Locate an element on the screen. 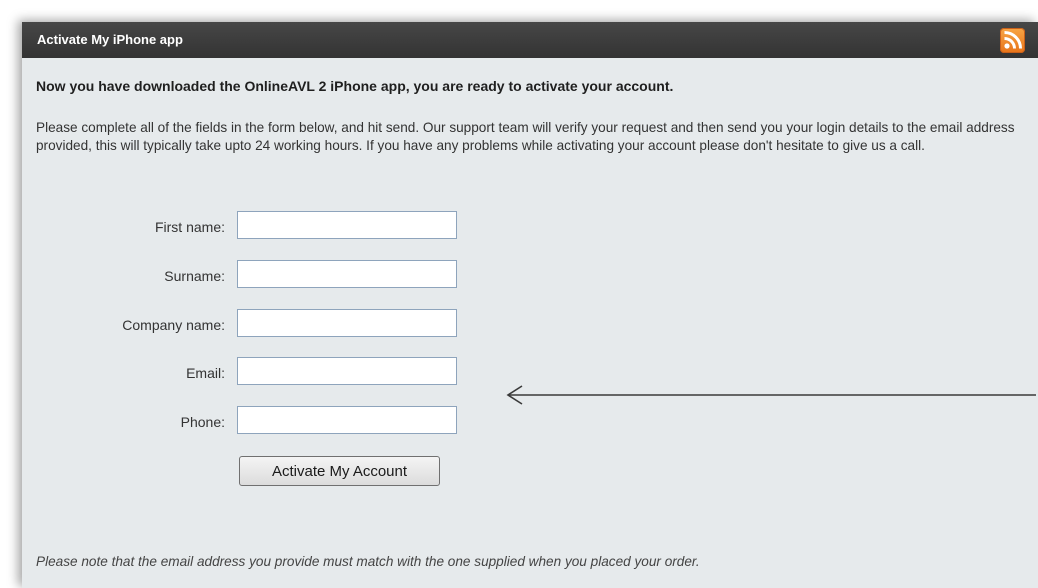 This screenshot has width=1038, height=588. surname-label: Surname: is located at coordinates (194, 276).